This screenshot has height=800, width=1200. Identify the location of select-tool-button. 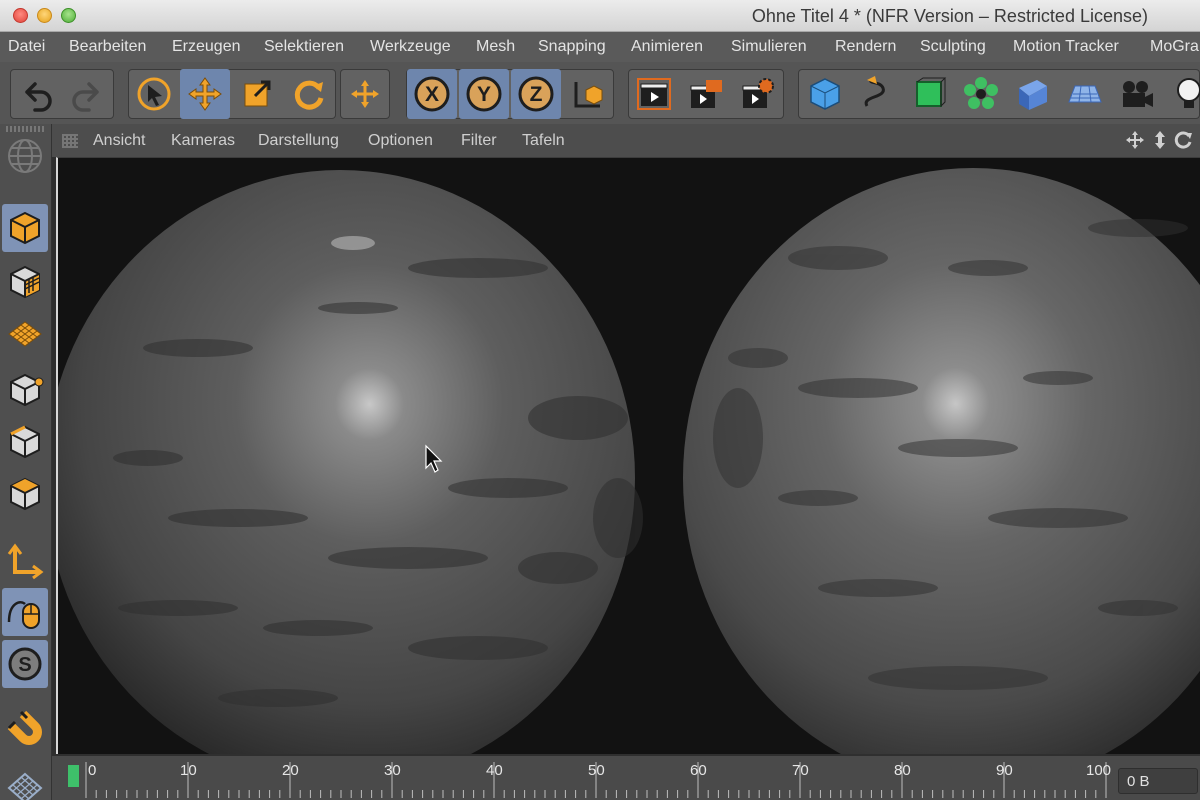
(154, 94).